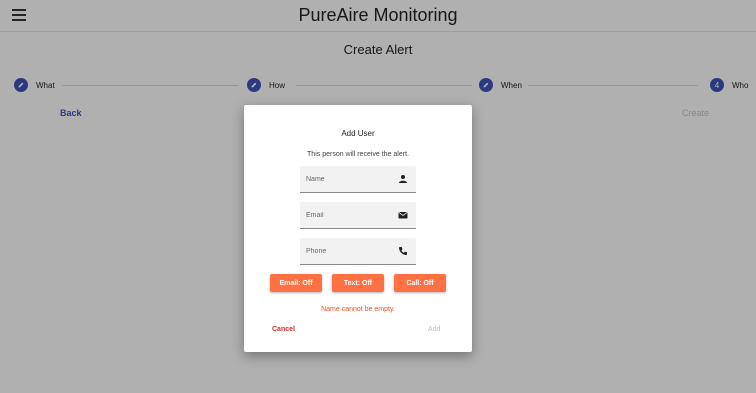 The width and height of the screenshot is (756, 393). What do you see at coordinates (358, 133) in the screenshot?
I see `dialog-title: Add User` at bounding box center [358, 133].